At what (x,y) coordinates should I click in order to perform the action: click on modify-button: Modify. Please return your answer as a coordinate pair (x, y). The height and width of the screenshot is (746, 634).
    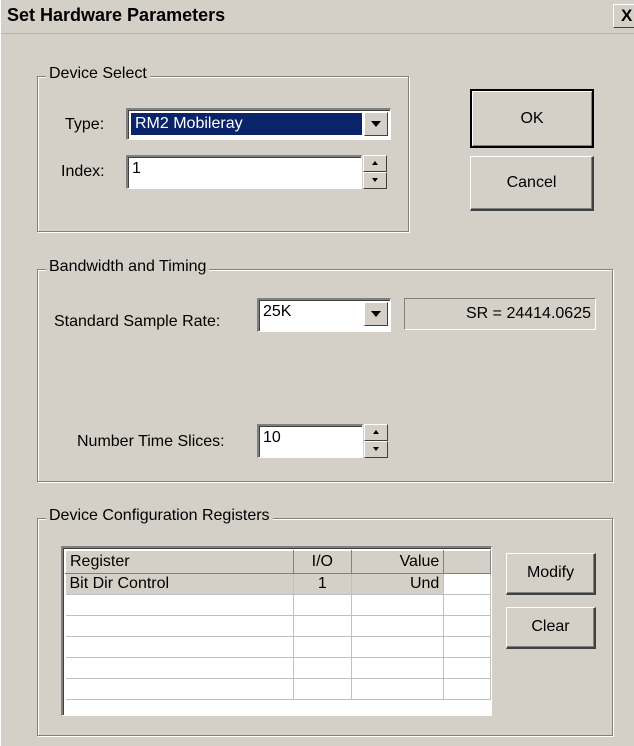
    Looking at the image, I should click on (551, 574).